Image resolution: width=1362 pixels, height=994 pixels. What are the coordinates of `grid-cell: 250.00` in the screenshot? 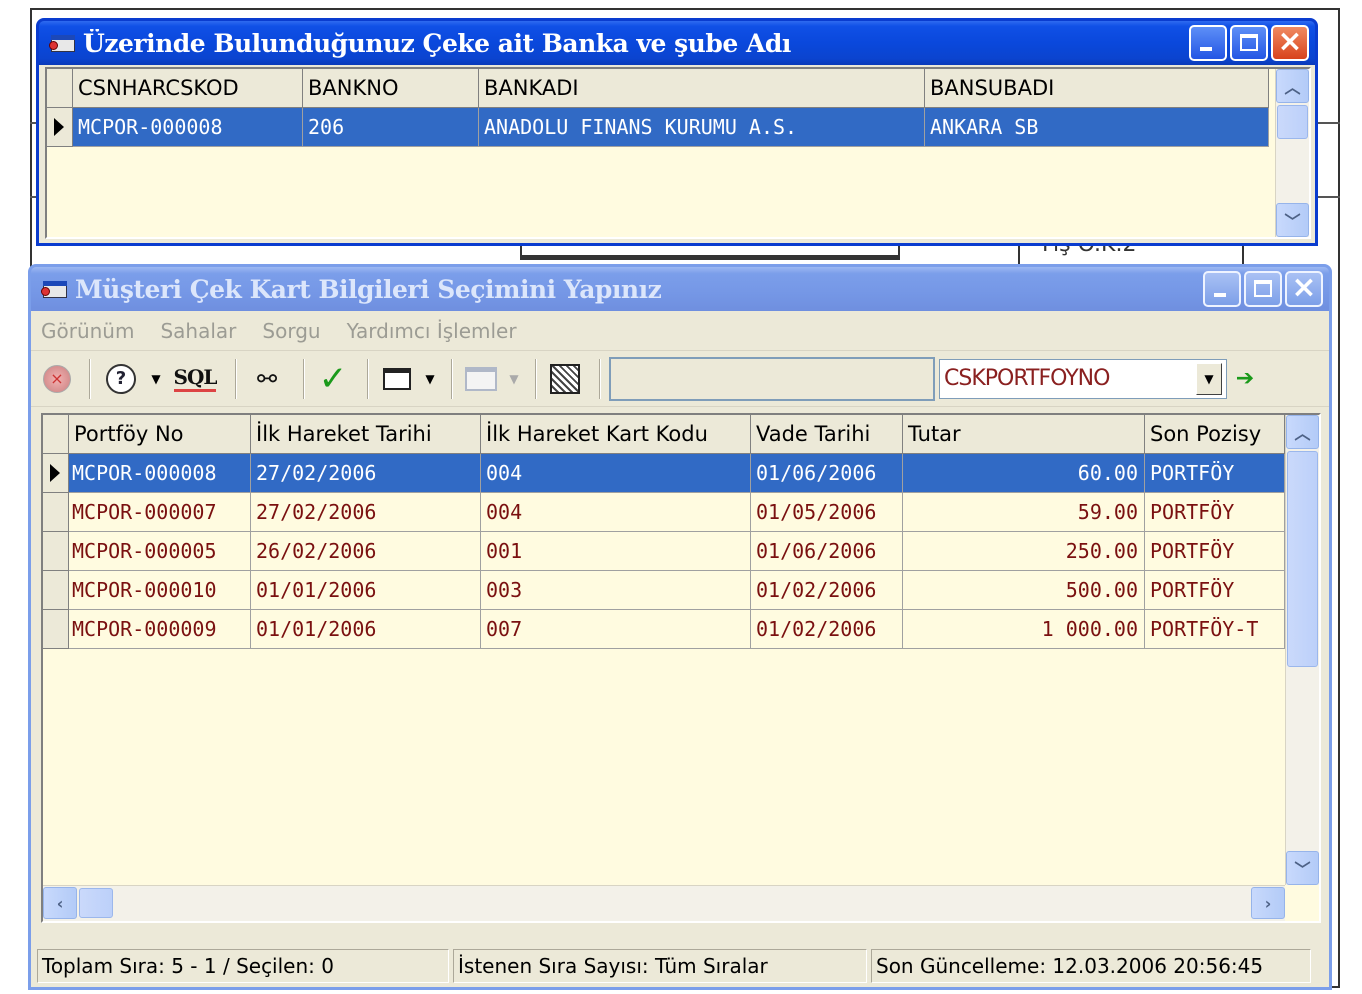 It's located at (1024, 551).